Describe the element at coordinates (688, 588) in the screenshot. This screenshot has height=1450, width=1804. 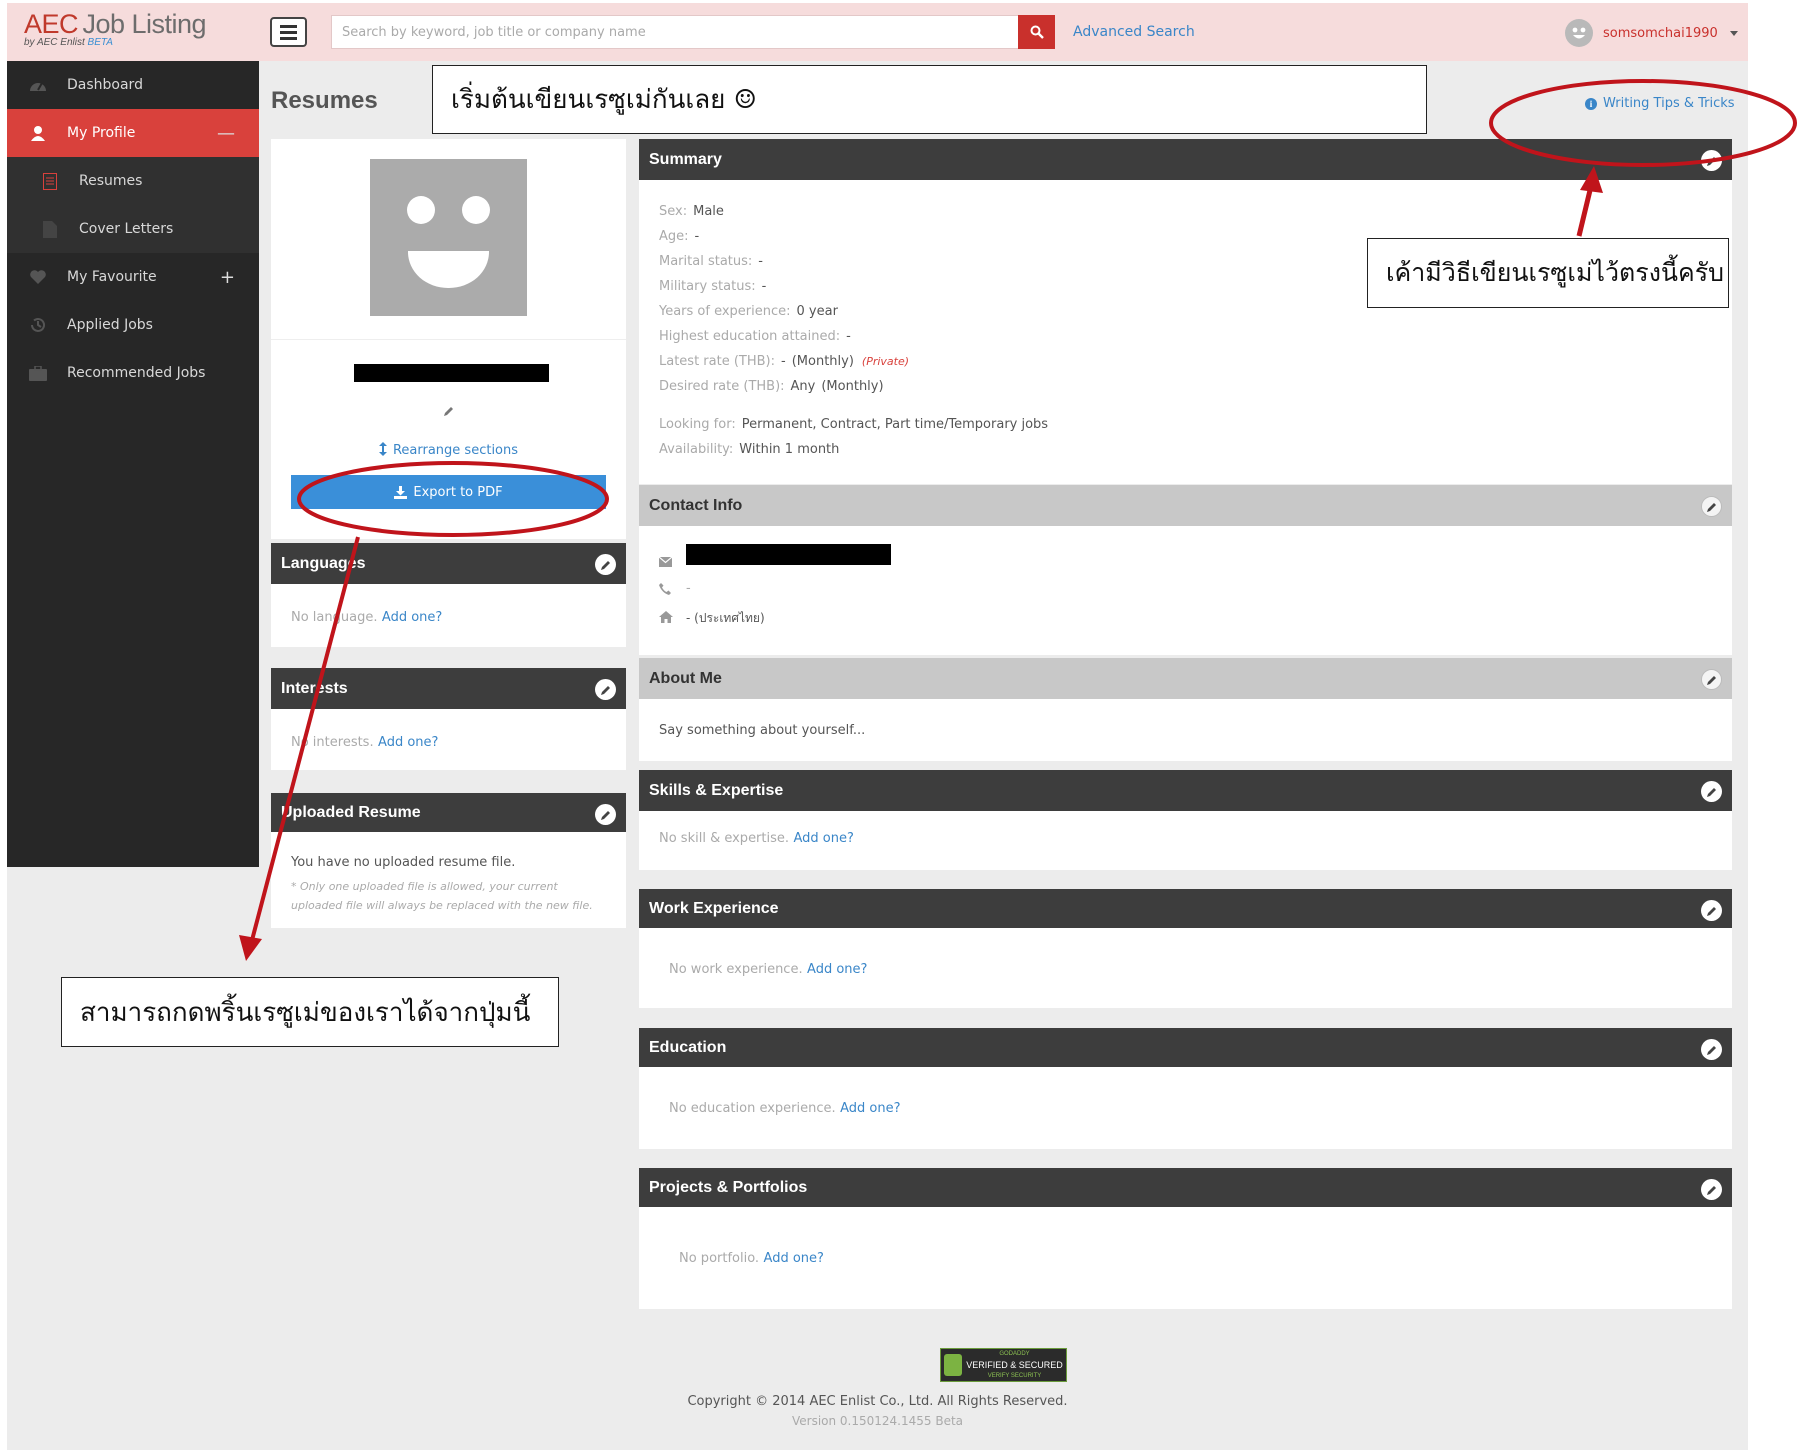
I see `phone-value: -` at that location.